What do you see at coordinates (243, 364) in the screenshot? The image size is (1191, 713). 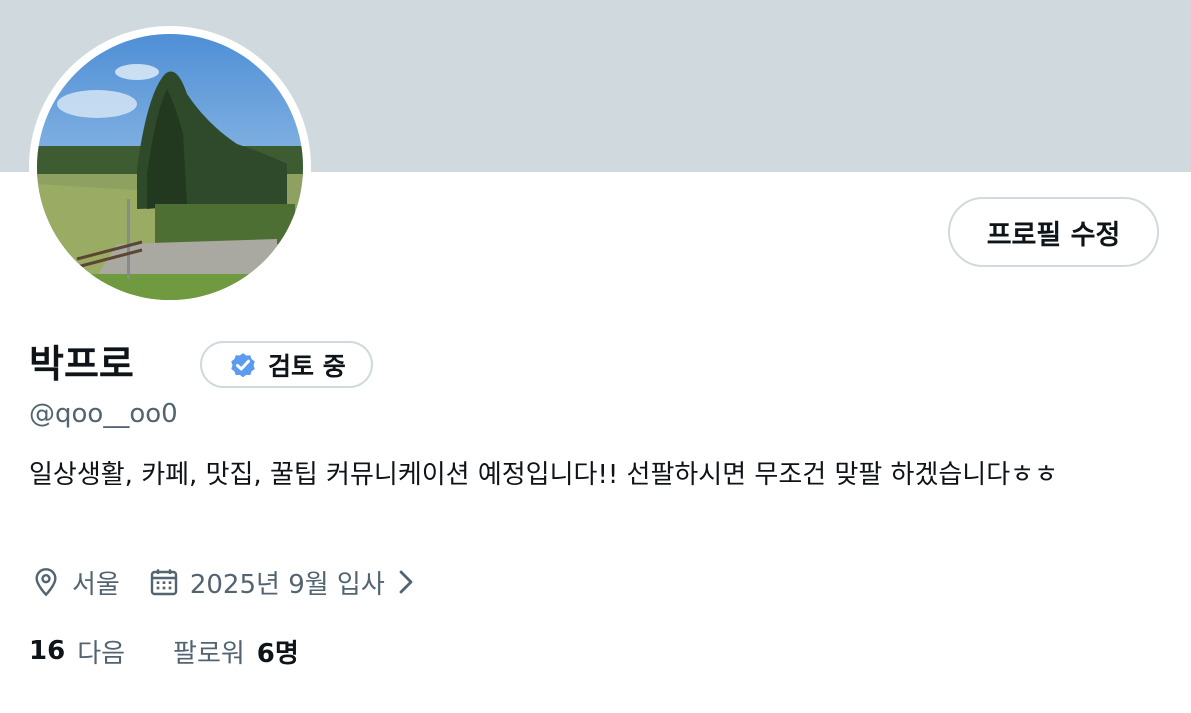 I see `verified-badge-icon` at bounding box center [243, 364].